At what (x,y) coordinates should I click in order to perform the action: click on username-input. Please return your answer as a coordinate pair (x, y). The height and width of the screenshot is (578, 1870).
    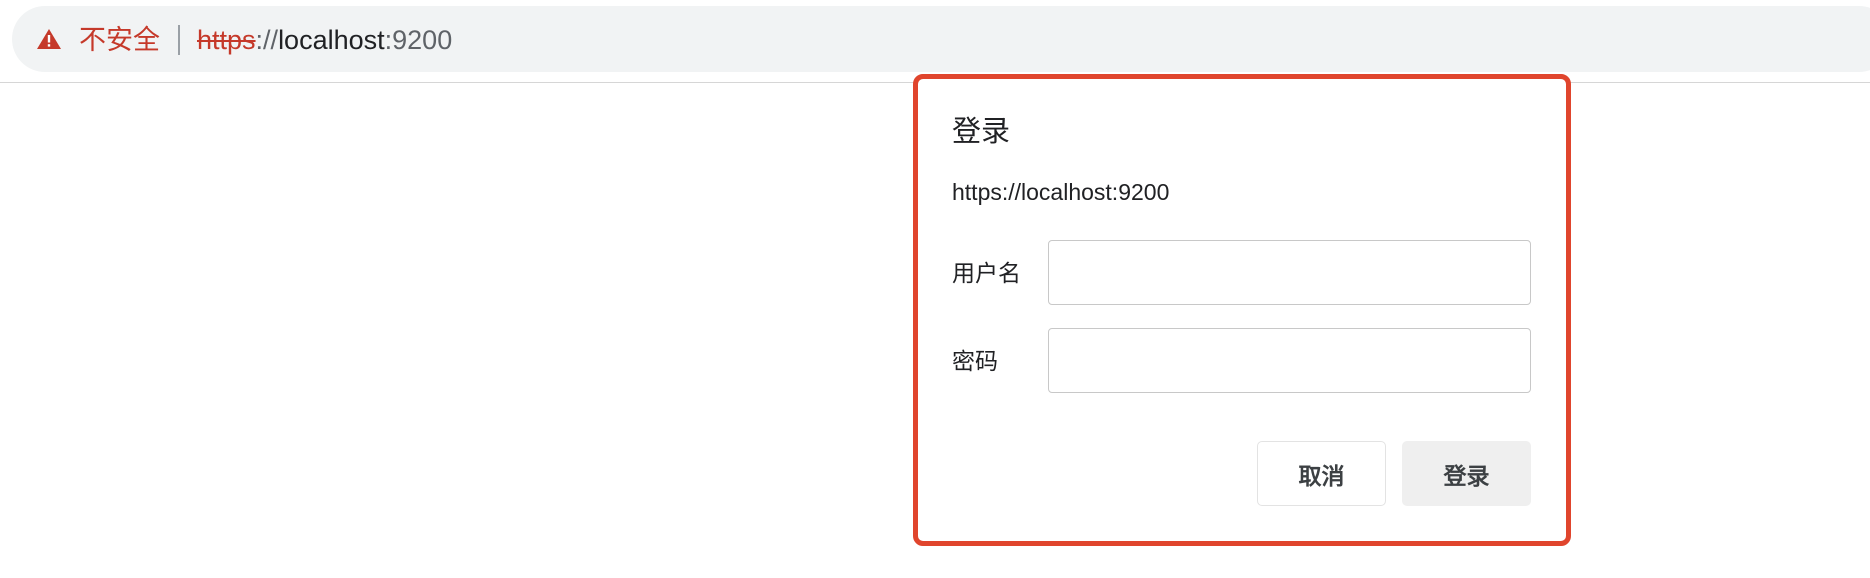
    Looking at the image, I should click on (1289, 272).